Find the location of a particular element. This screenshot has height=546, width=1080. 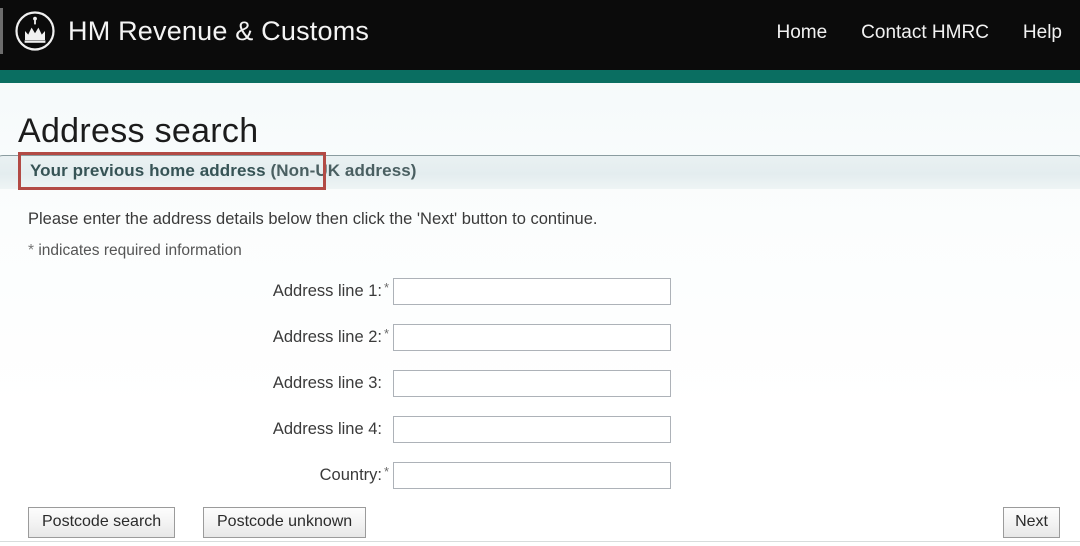

label-country: Country: is located at coordinates (350, 475).